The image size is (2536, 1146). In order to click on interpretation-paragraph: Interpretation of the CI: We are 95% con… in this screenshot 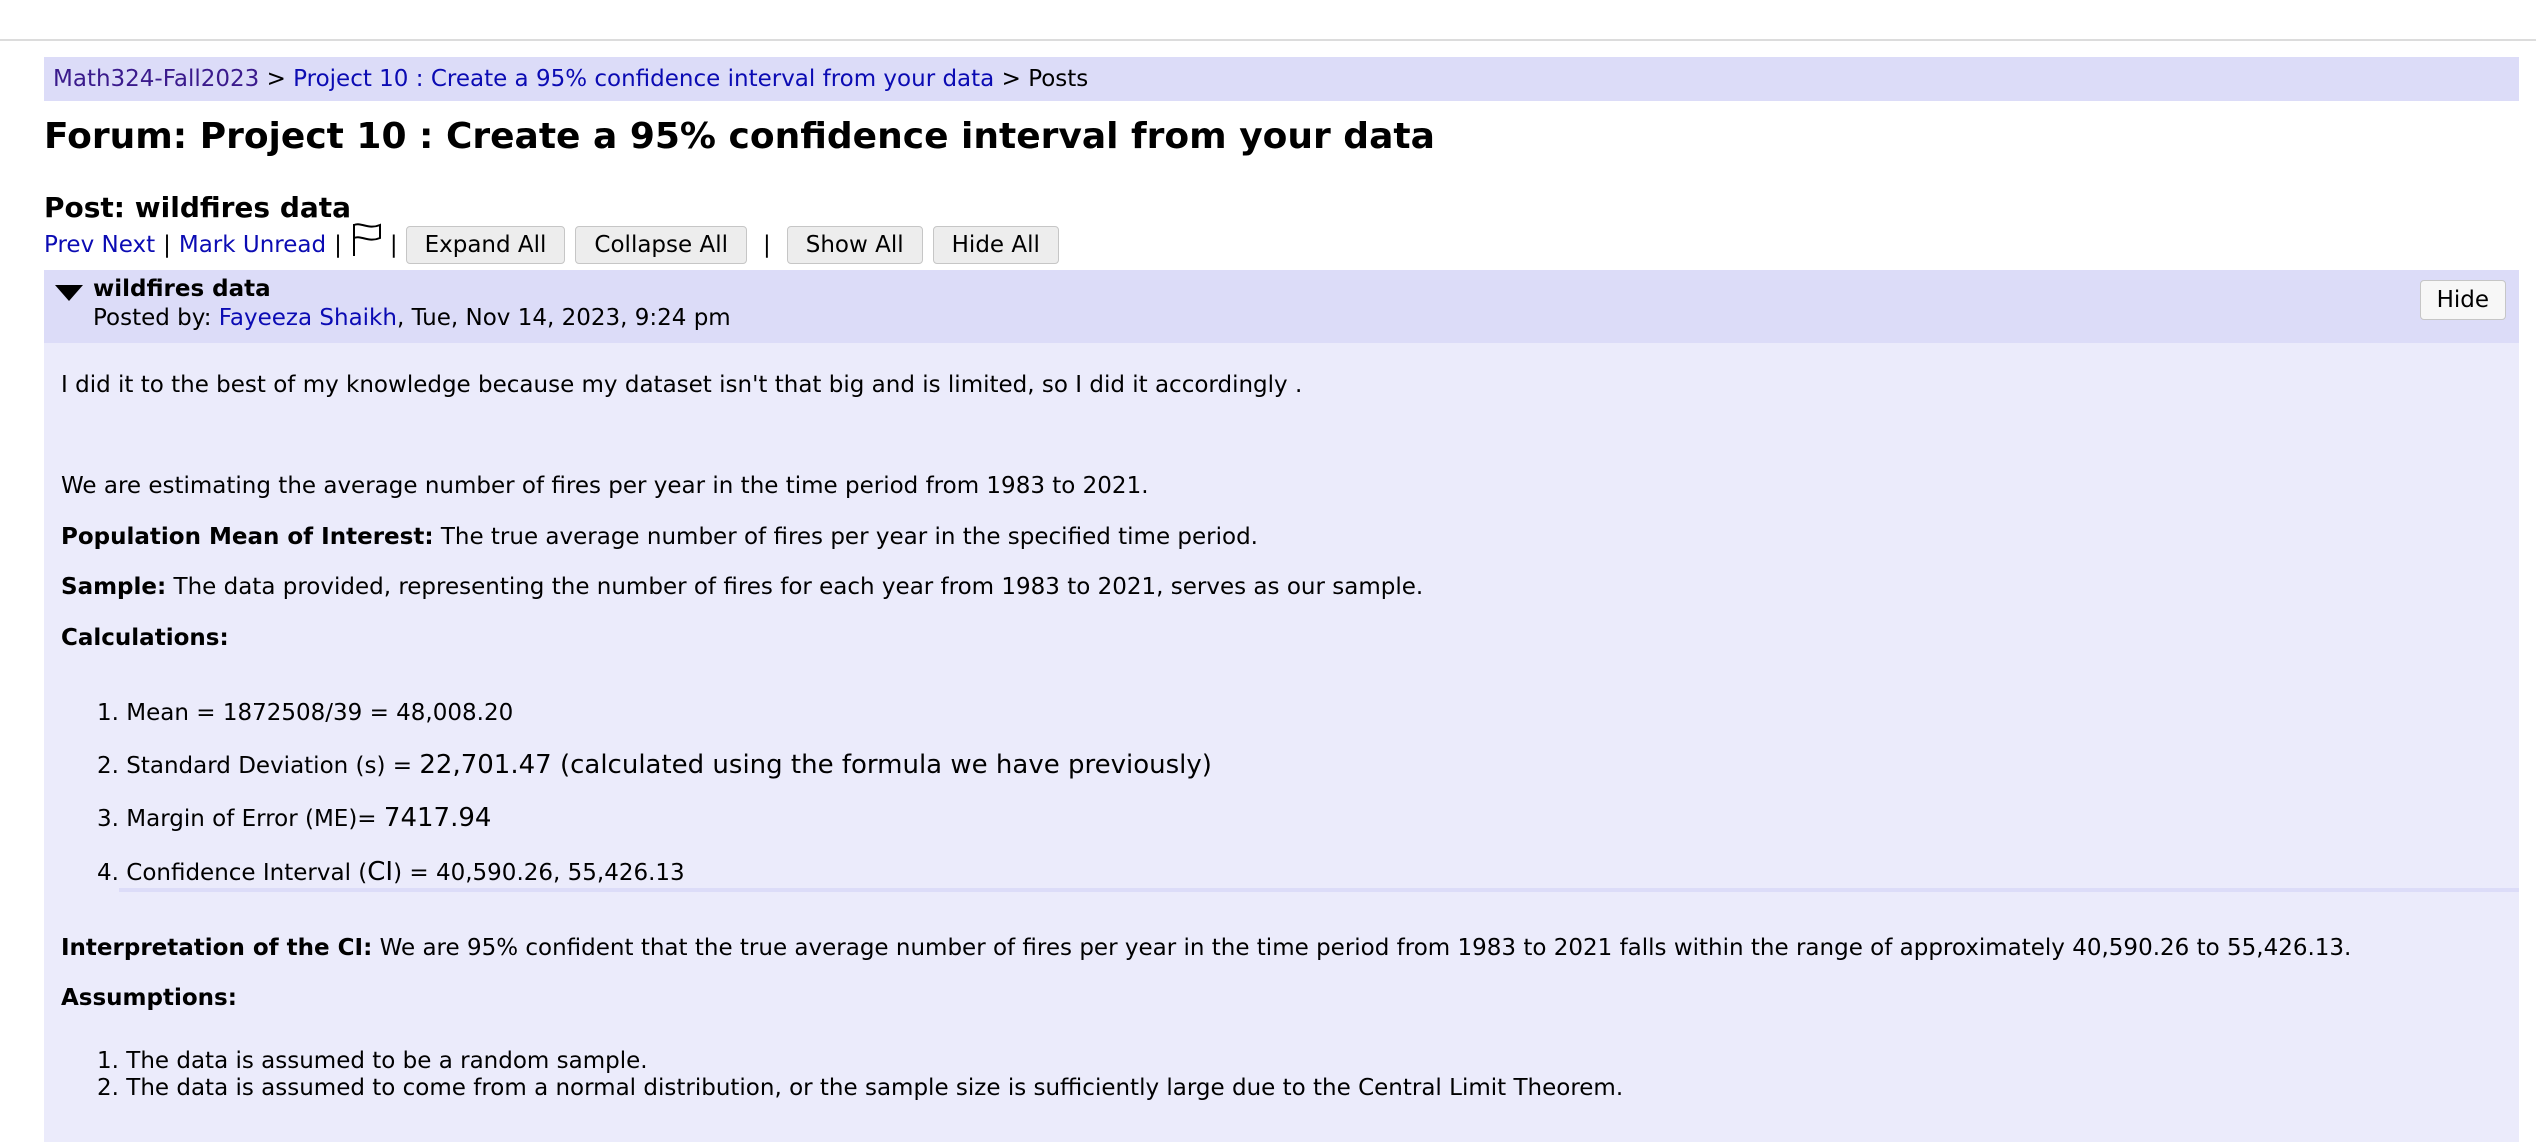, I will do `click(1206, 948)`.